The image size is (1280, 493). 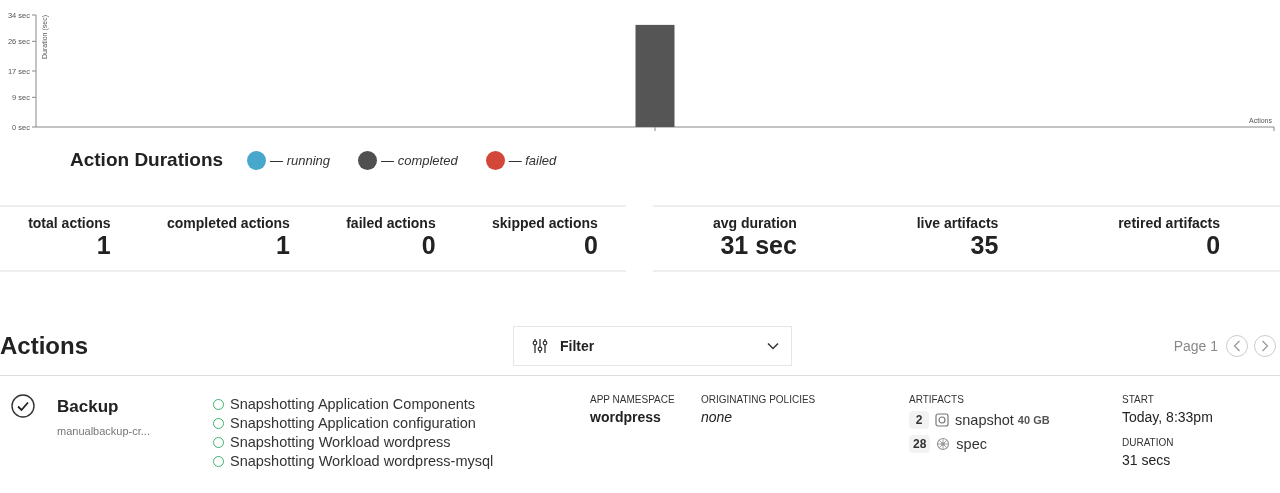 What do you see at coordinates (652, 346) in the screenshot?
I see `filter-dropdown: Filter` at bounding box center [652, 346].